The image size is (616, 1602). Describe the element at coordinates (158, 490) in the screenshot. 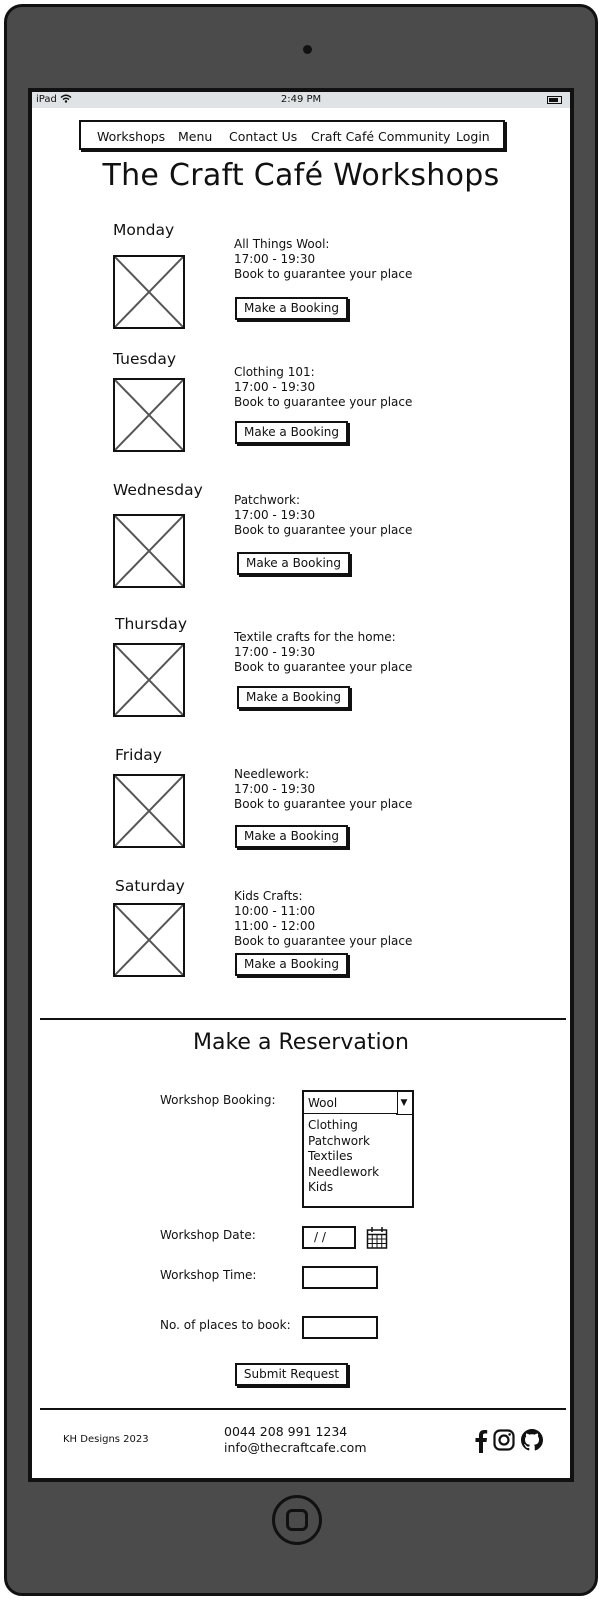

I see `day-heading: Wednesday` at that location.